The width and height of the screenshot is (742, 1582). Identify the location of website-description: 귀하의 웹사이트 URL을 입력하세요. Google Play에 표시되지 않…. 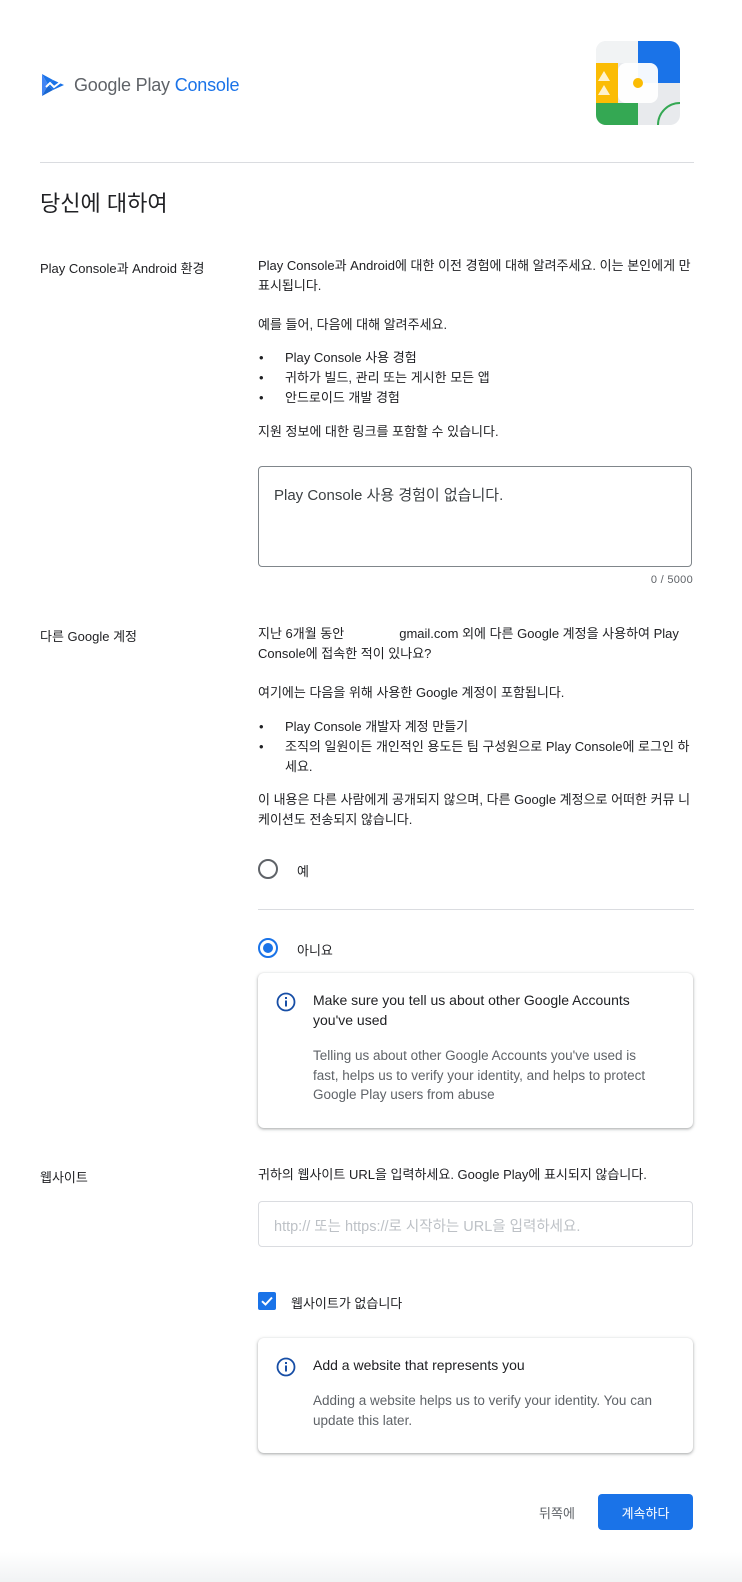
(452, 1174).